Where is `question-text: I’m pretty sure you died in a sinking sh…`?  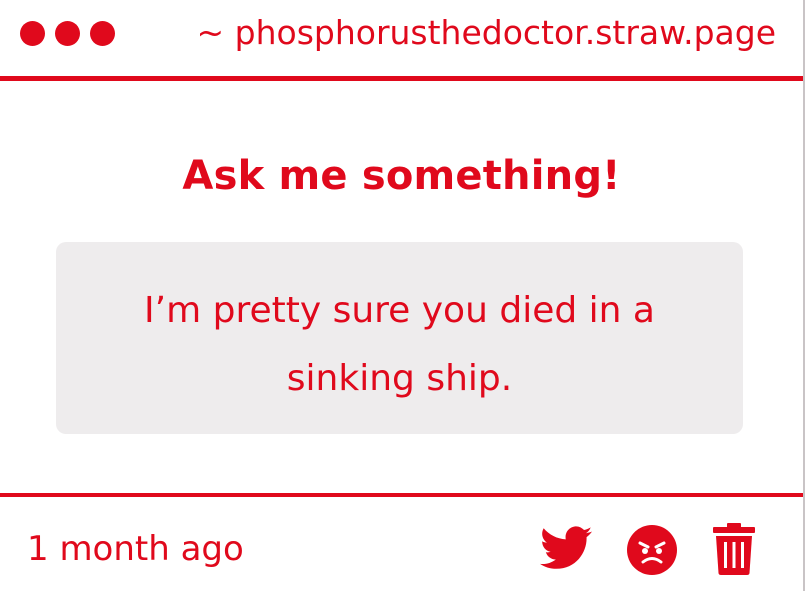
question-text: I’m pretty sure you died in a sinking sh… is located at coordinates (399, 344).